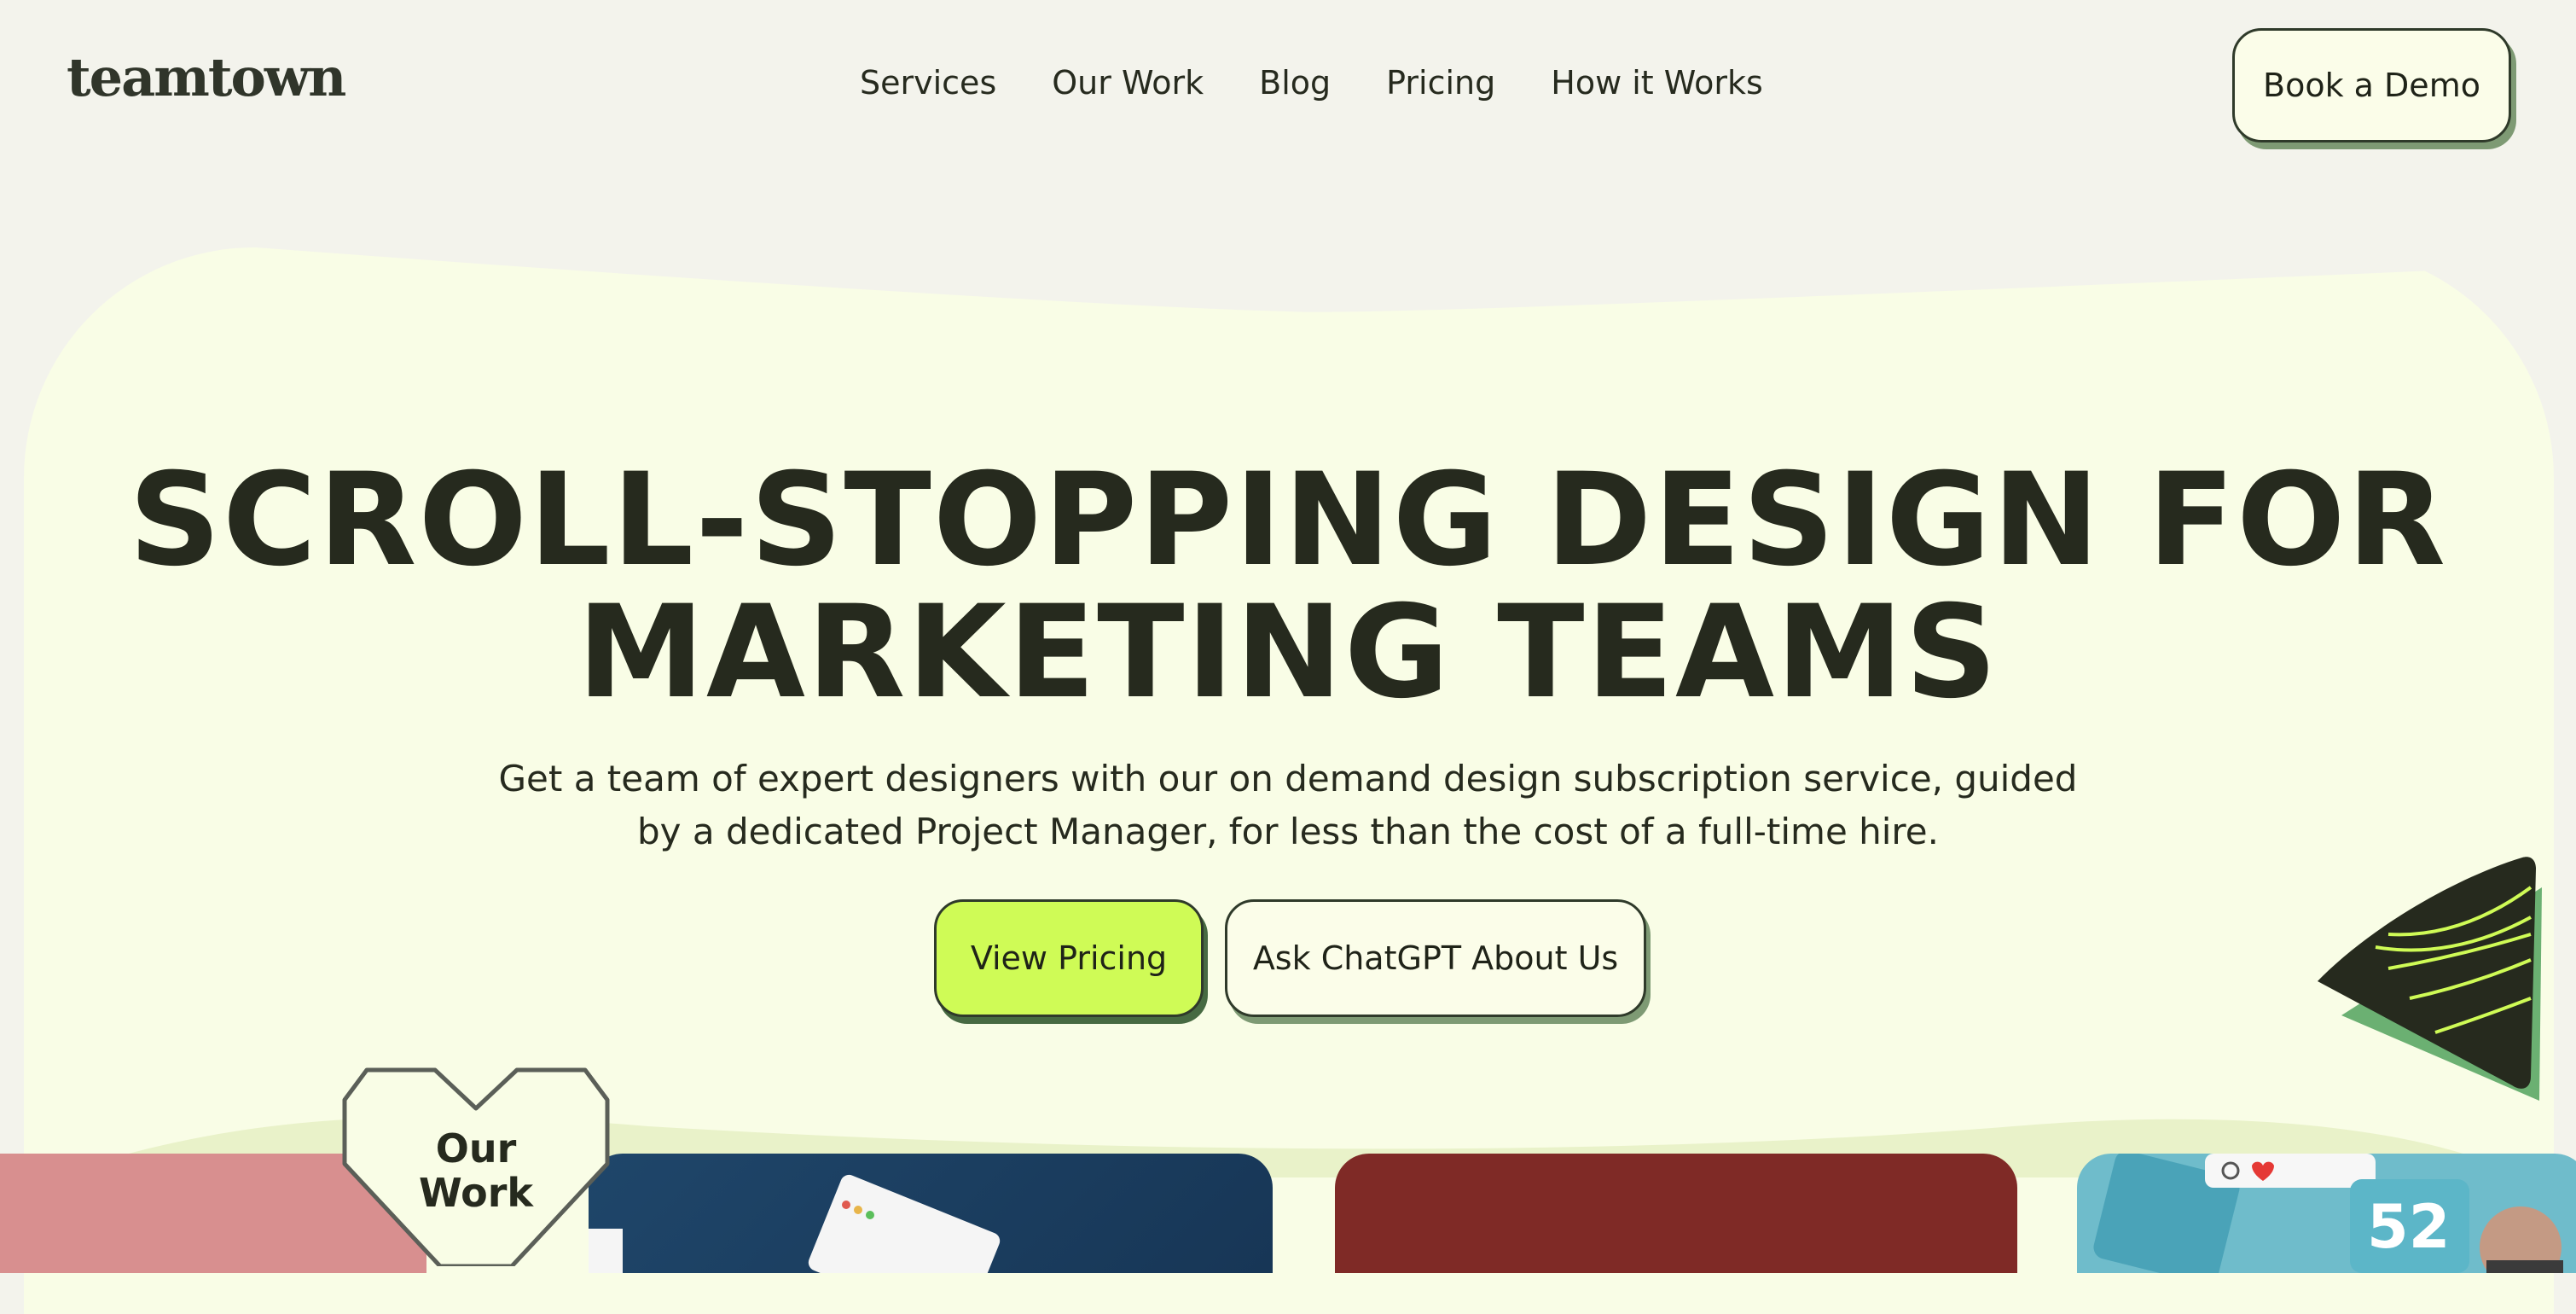 This screenshot has height=1314, width=2576. Describe the element at coordinates (476, 1148) in the screenshot. I see `our-work-badge-line-1: Our` at that location.